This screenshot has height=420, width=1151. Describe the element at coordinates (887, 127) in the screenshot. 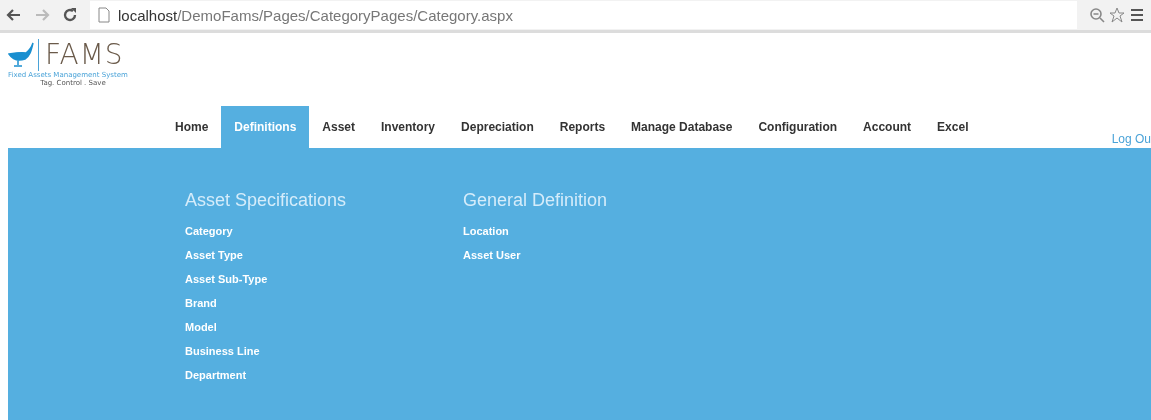

I see `nav-tab: Account` at that location.